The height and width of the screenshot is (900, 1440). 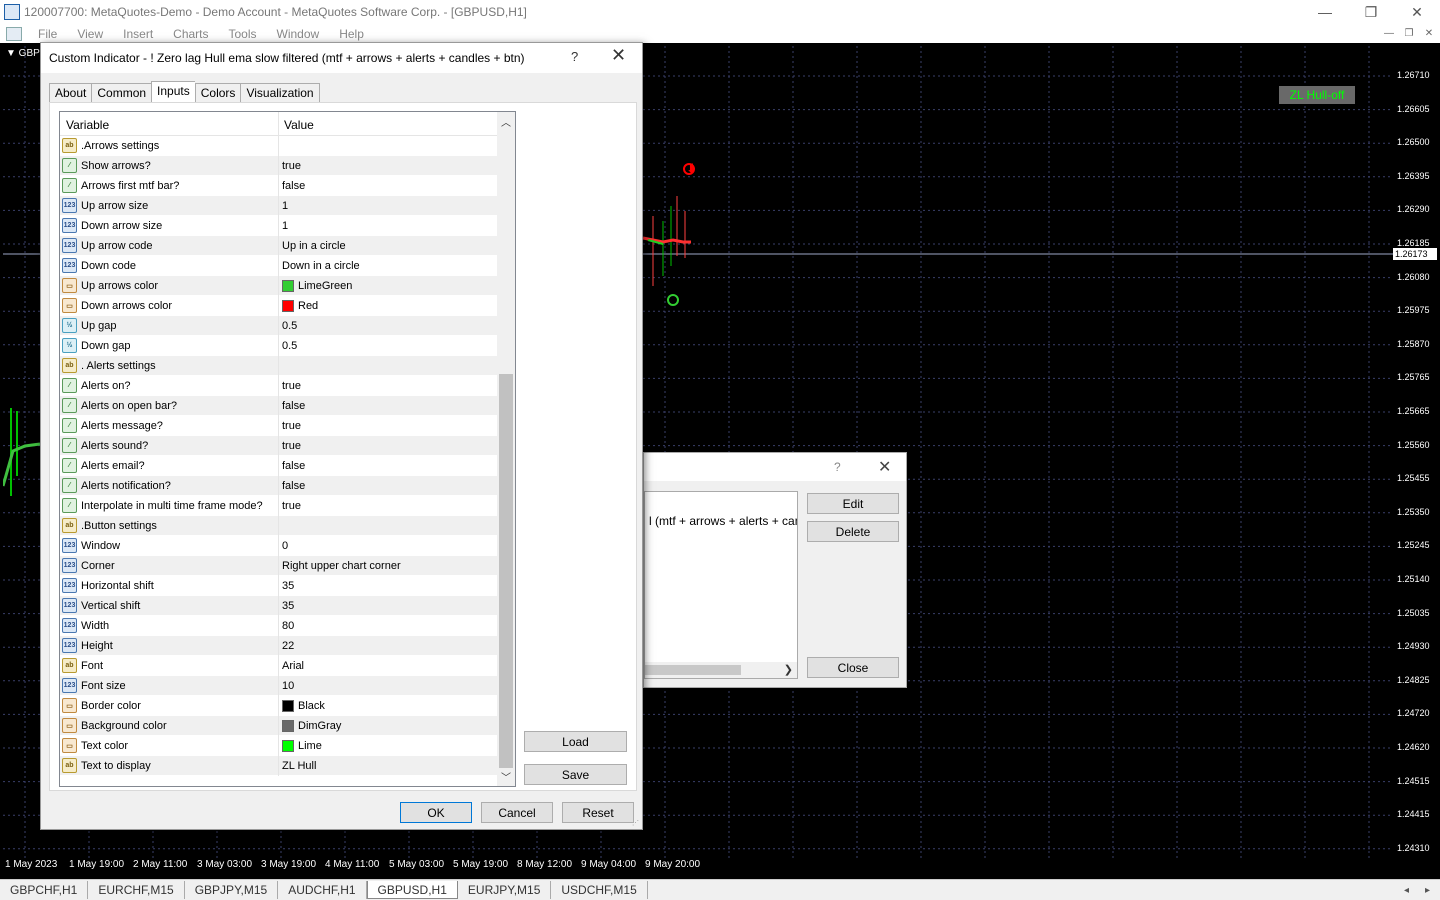 What do you see at coordinates (278, 386) in the screenshot?
I see `table-row: ⁄ Alerts on? true` at bounding box center [278, 386].